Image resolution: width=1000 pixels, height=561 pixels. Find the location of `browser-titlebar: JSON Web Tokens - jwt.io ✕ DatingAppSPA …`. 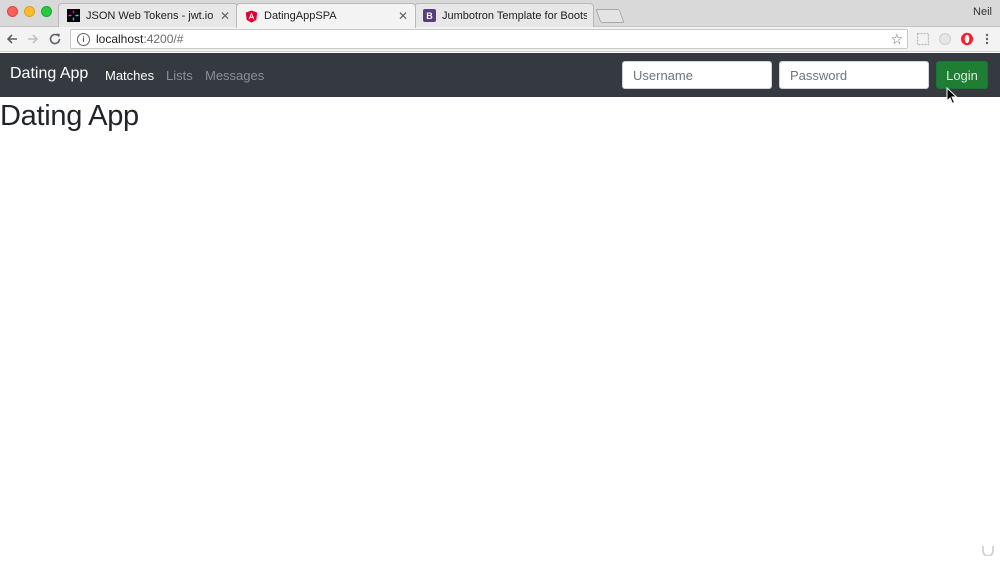

browser-titlebar: JSON Web Tokens - jwt.io ✕ DatingAppSPA … is located at coordinates (500, 14).